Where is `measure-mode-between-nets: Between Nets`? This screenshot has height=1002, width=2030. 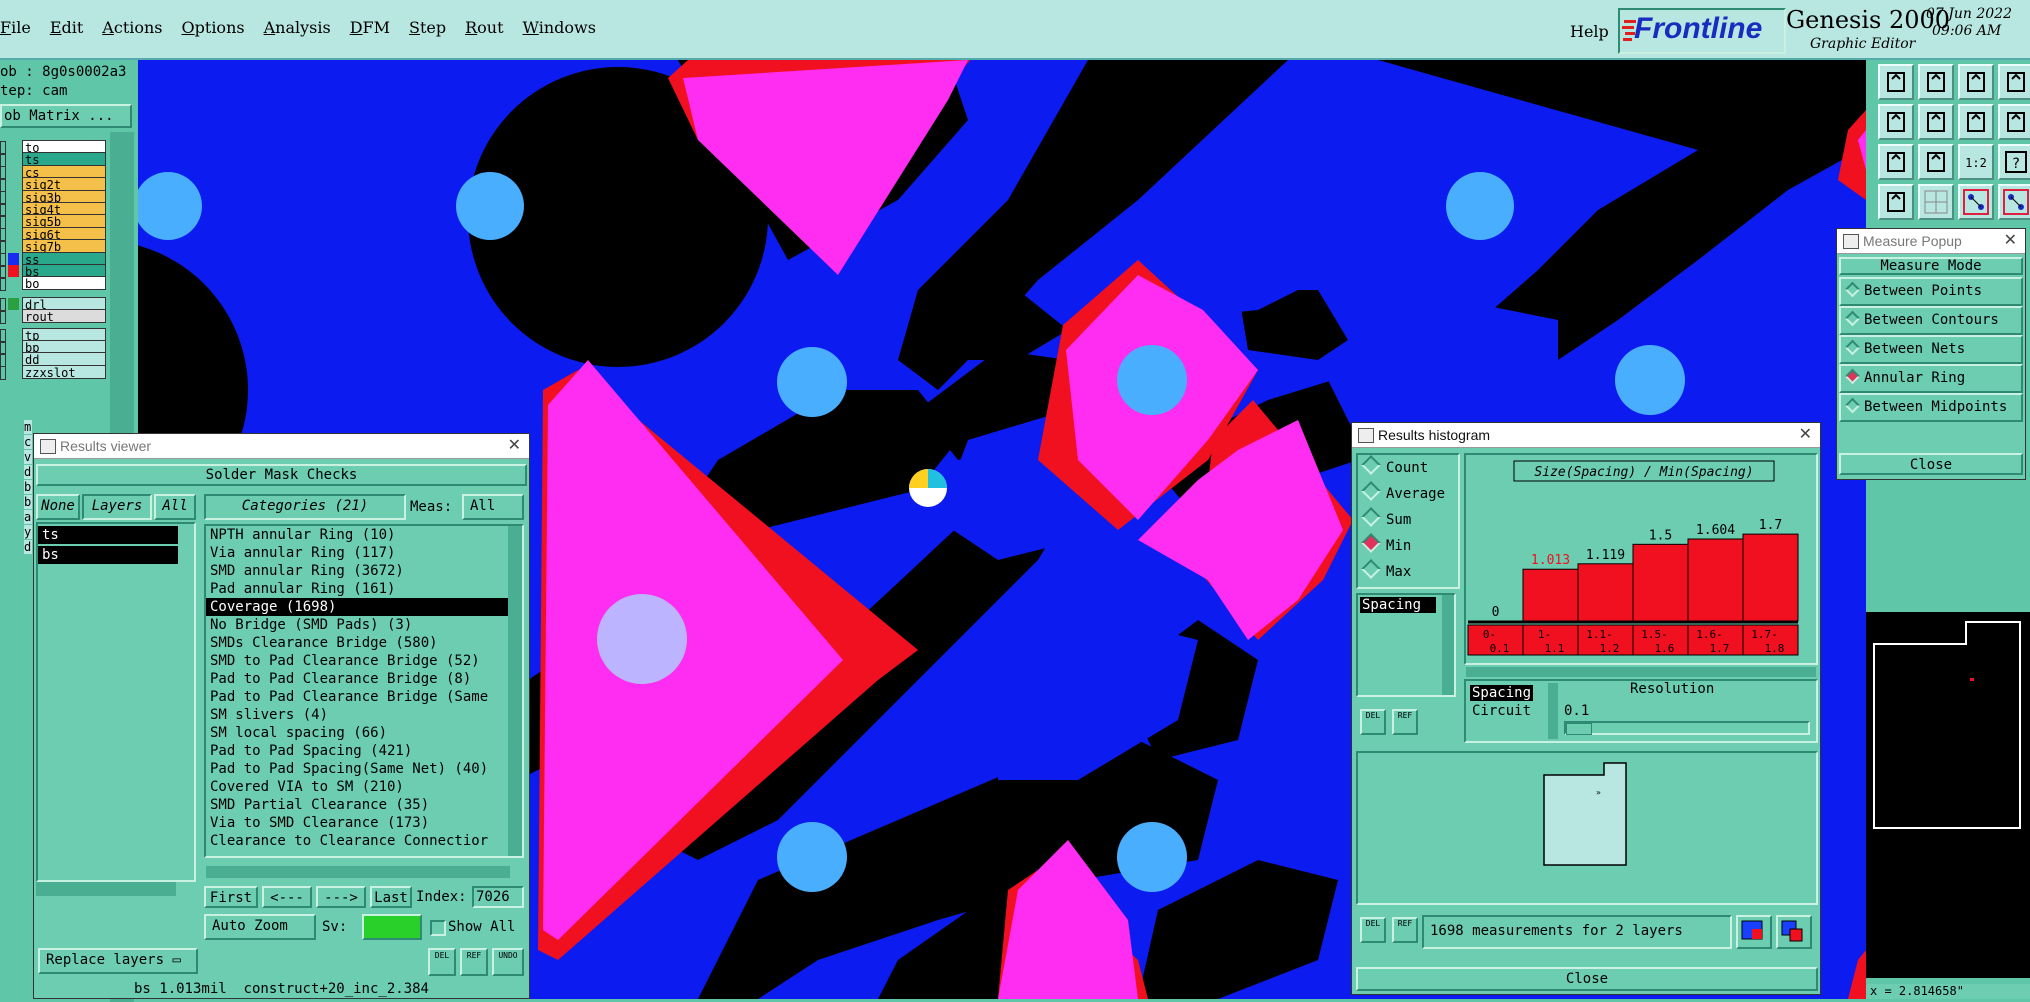 measure-mode-between-nets: Between Nets is located at coordinates (1931, 349).